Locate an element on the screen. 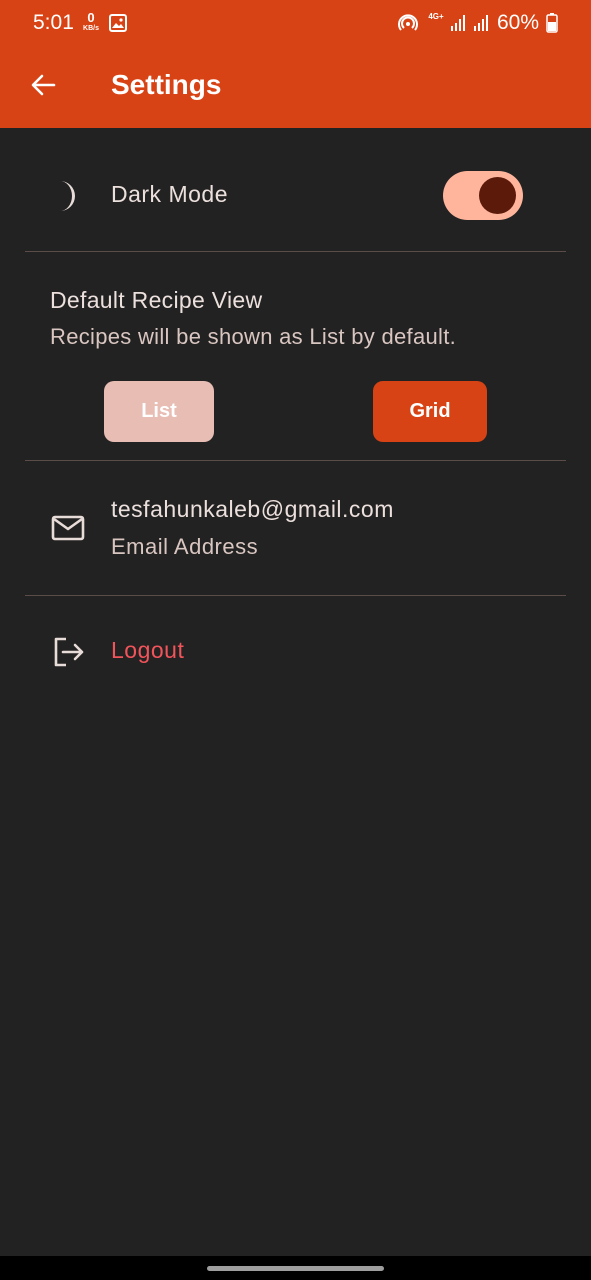 The height and width of the screenshot is (1280, 591). network-type: 4G+ is located at coordinates (436, 16).